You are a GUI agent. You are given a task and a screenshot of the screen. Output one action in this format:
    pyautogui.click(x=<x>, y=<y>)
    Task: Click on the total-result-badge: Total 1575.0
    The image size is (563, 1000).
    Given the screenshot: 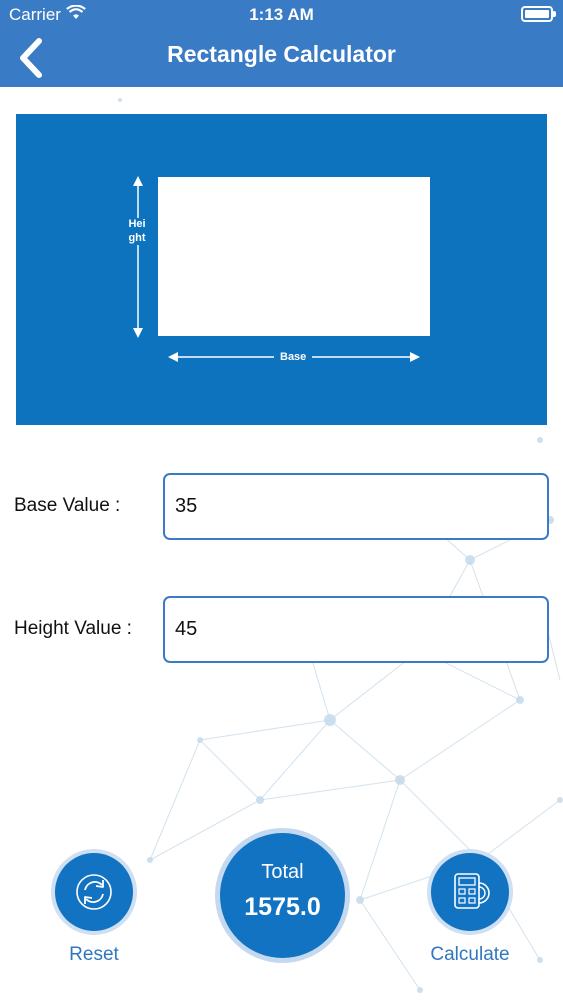 What is the action you would take?
    pyautogui.click(x=282, y=895)
    